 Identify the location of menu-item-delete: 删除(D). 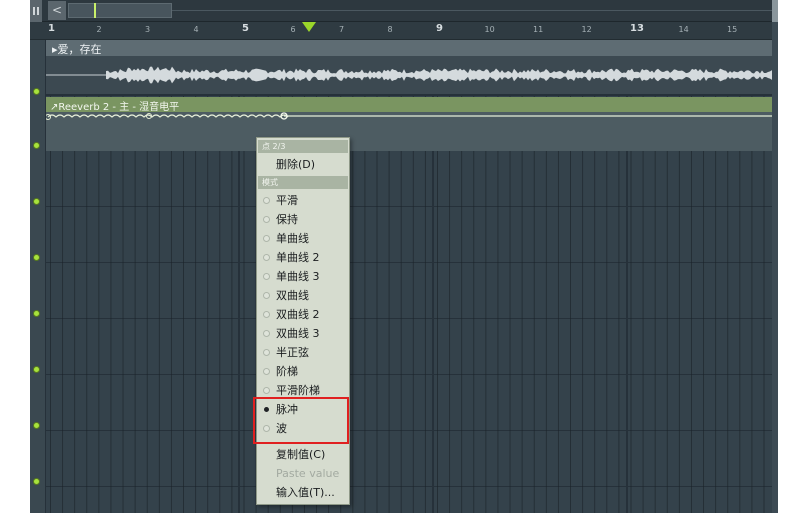
(303, 164).